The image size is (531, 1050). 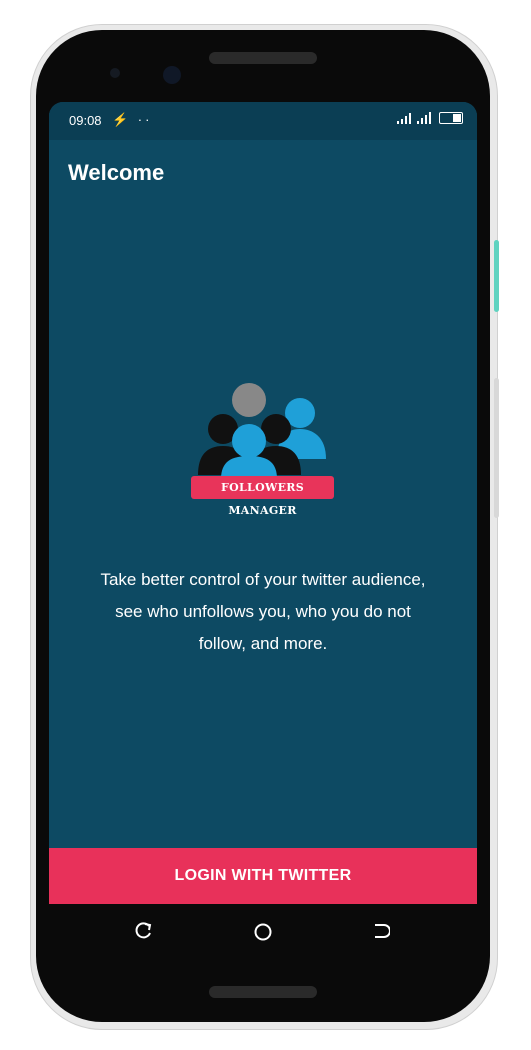 I want to click on bottom-speaker, so click(x=263, y=992).